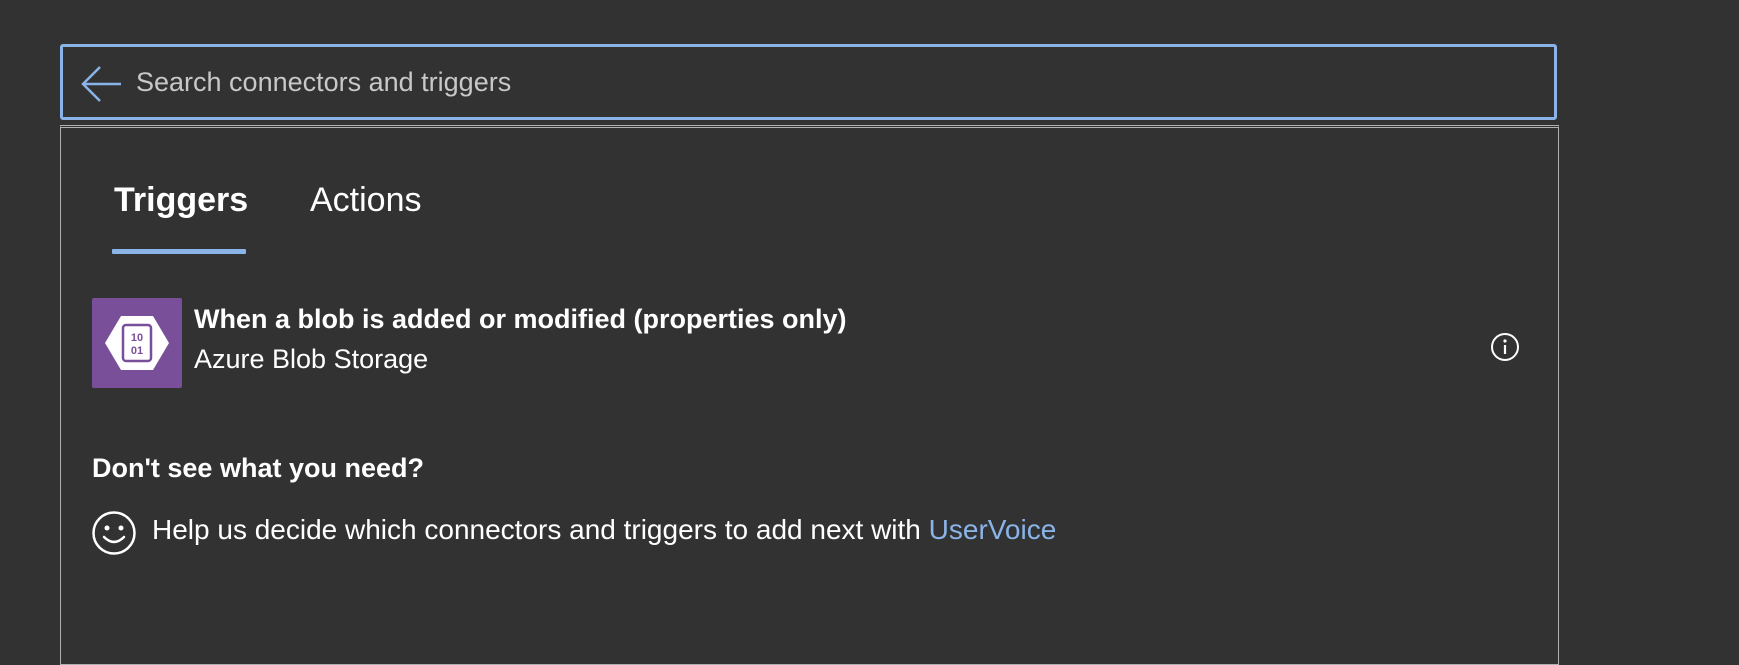 This screenshot has height=665, width=1739. What do you see at coordinates (137, 351) in the screenshot?
I see `svg-text: 01` at bounding box center [137, 351].